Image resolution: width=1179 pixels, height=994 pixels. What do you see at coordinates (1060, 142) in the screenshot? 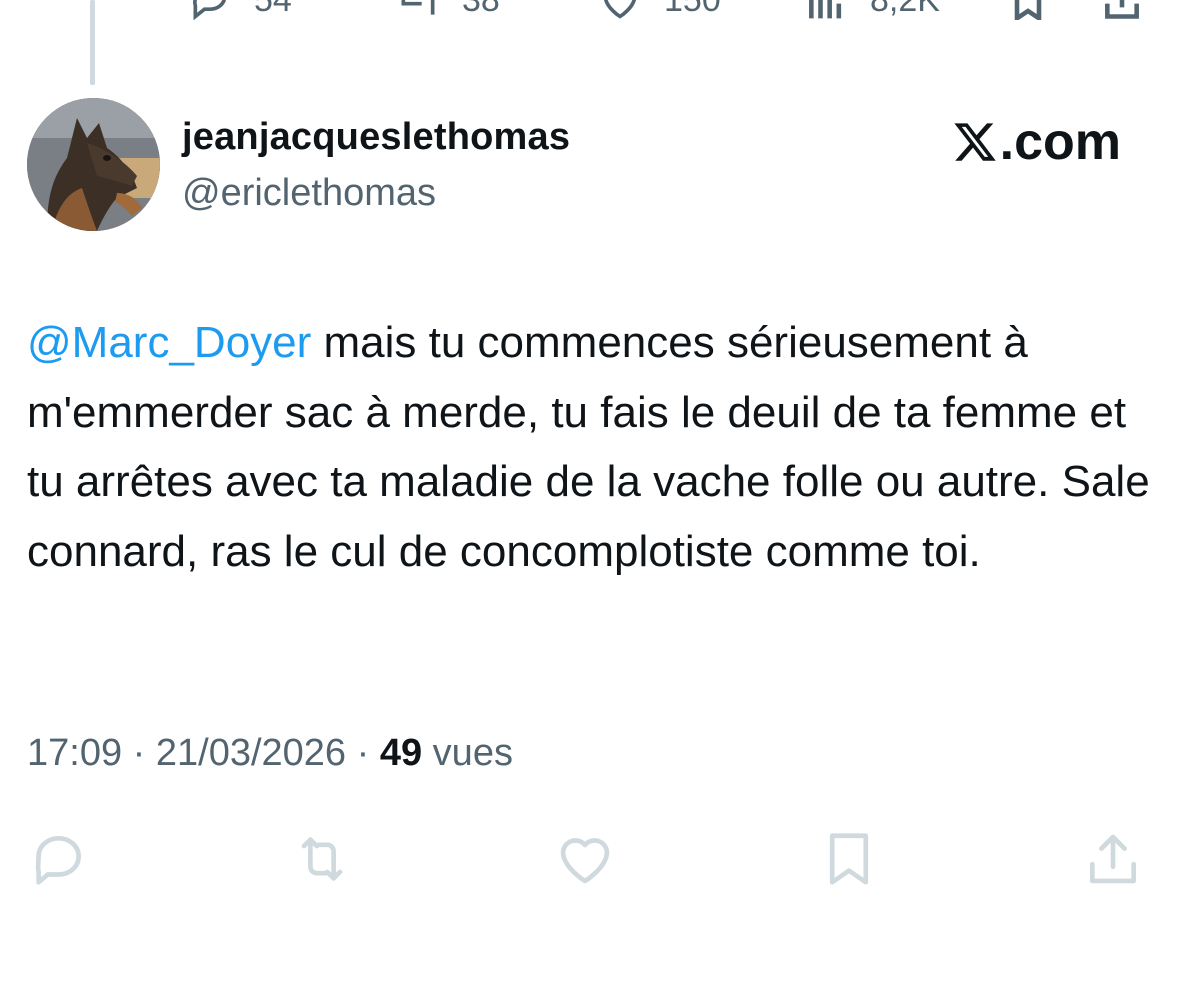
I see `brand-domain-label: .com` at bounding box center [1060, 142].